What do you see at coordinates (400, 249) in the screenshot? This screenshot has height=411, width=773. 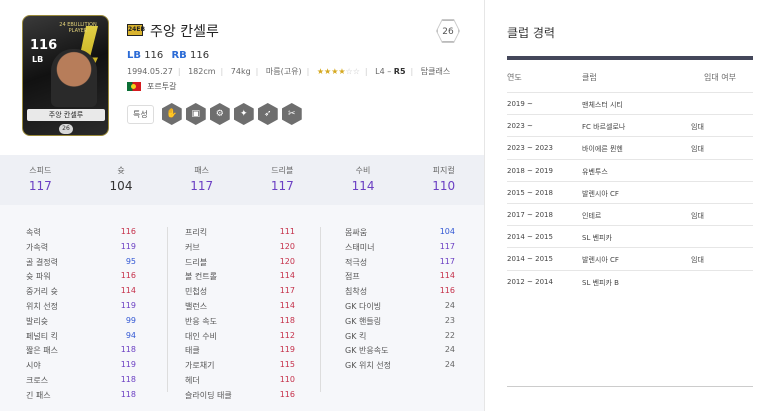 I see `stat-row: 스태미너 117` at bounding box center [400, 249].